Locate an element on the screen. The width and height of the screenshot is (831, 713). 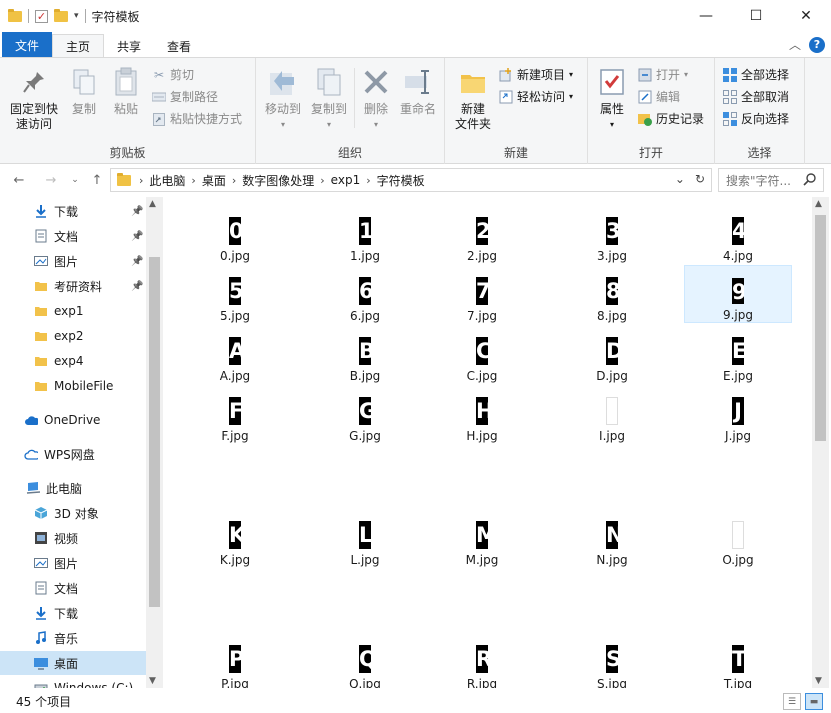
address-history-dropdown-icon: ⌄ is located at coordinates (680, 179).